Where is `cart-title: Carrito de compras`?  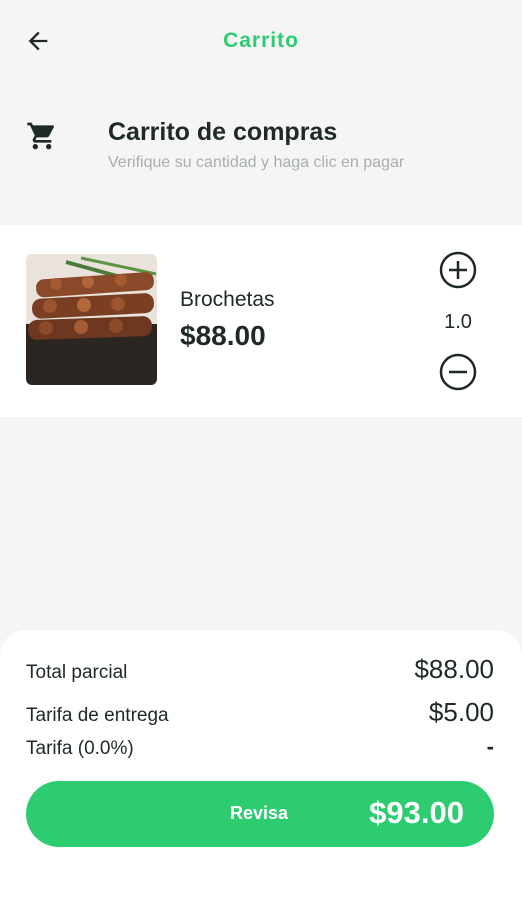
cart-title: Carrito de compras is located at coordinates (223, 132).